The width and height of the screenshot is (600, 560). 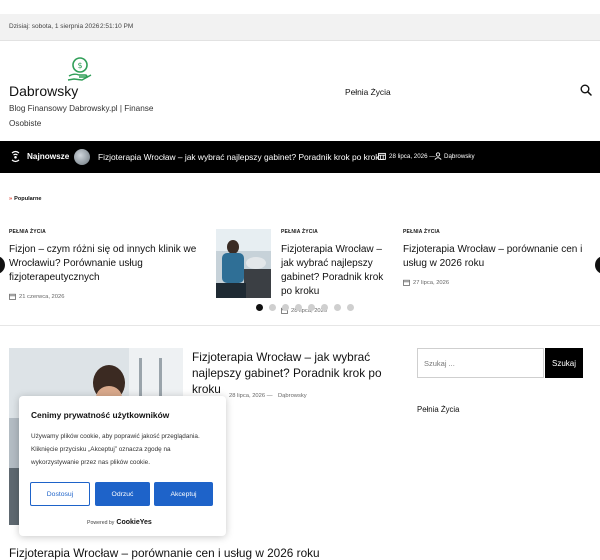 I want to click on cookie-accept-button: Akceptuj, so click(x=183, y=494).